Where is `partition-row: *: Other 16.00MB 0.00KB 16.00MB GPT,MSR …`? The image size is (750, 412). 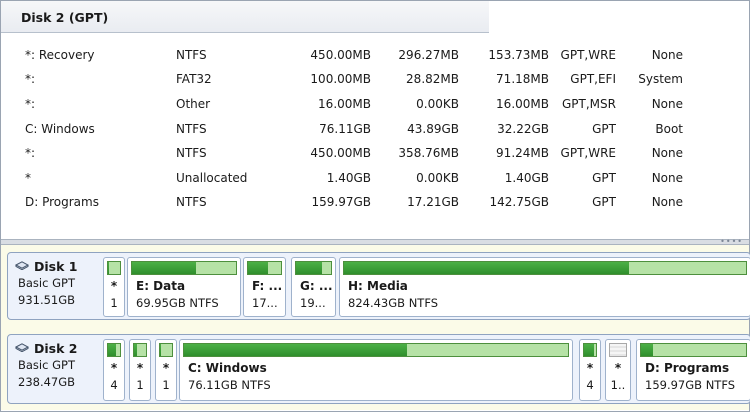 partition-row: *: Other 16.00MB 0.00KB 16.00MB GPT,MSR … is located at coordinates (375, 109).